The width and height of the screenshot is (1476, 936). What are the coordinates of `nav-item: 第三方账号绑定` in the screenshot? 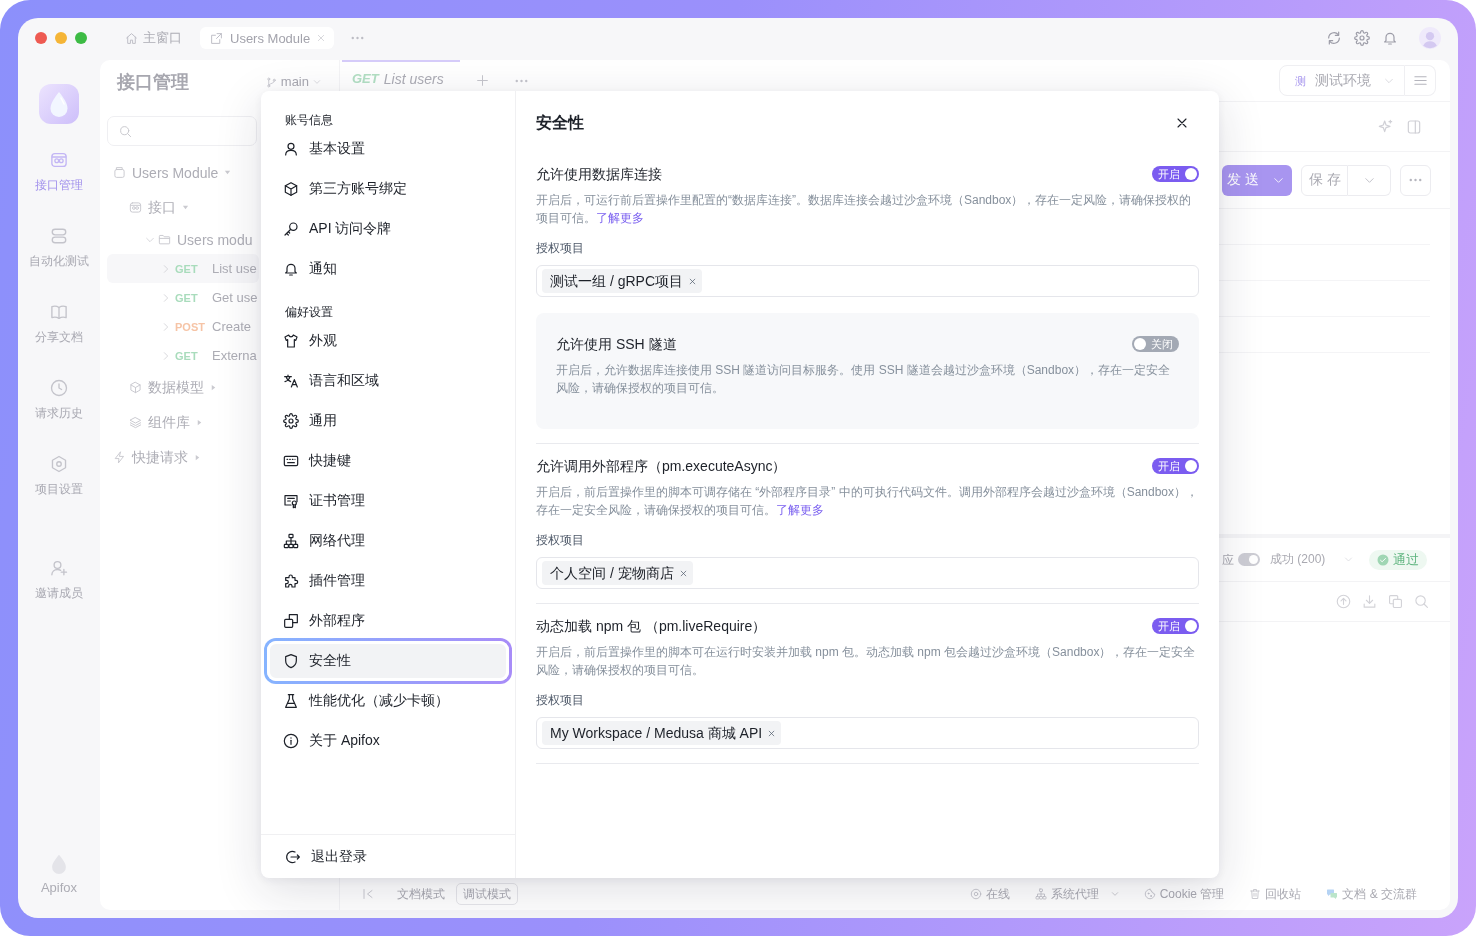 It's located at (388, 189).